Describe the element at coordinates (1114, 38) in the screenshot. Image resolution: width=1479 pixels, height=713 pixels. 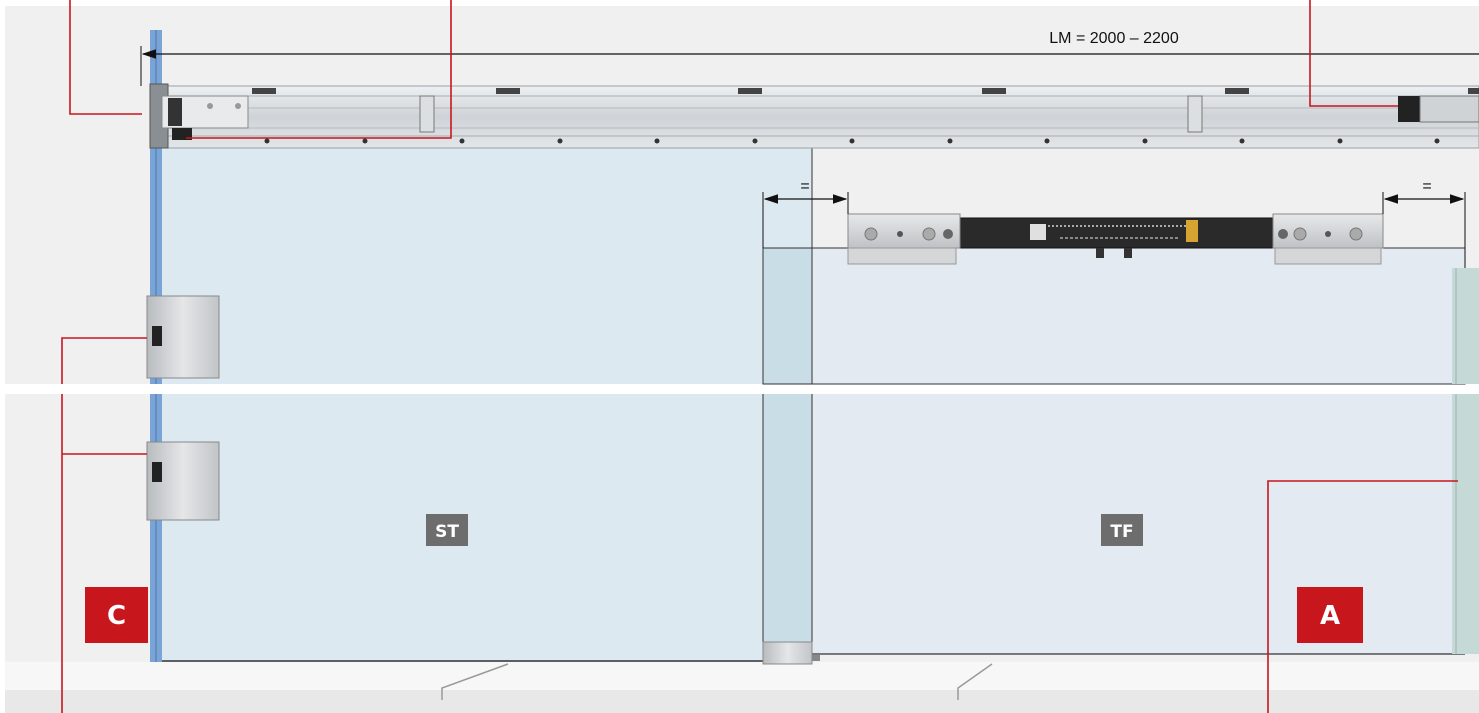
I see `lm-dimension-label: LM = 2000 – 2200` at that location.